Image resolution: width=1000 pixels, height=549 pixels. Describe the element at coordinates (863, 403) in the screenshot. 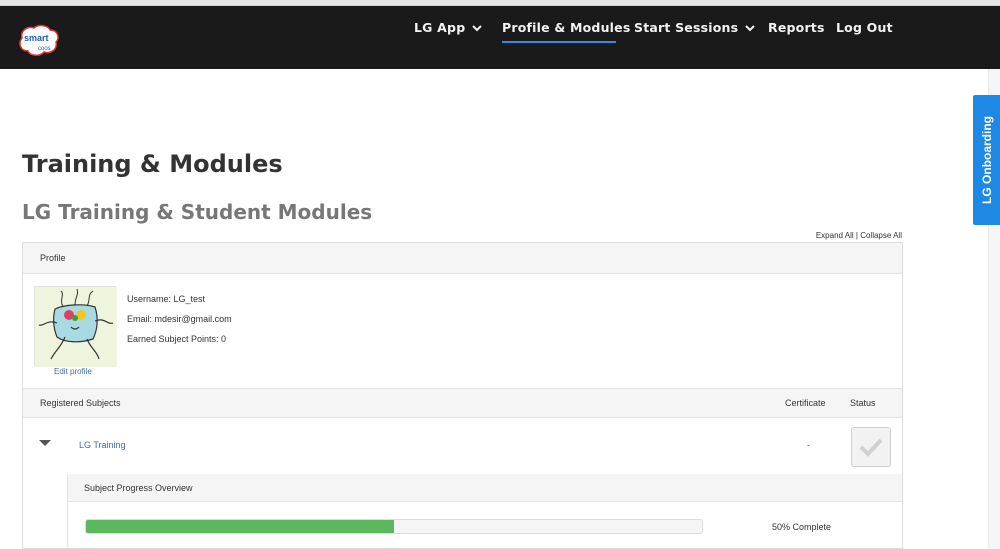

I see `status-column-header: Status` at that location.